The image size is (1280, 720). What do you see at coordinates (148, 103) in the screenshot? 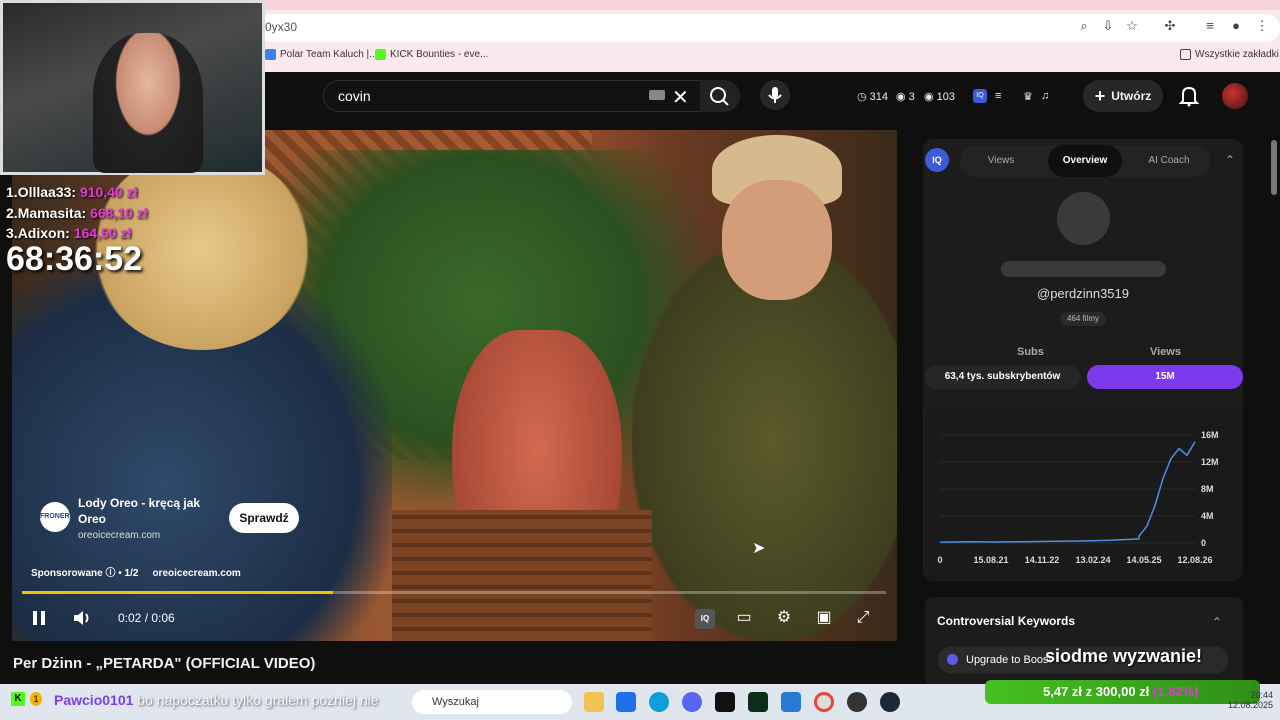
I see `streamer` at bounding box center [148, 103].